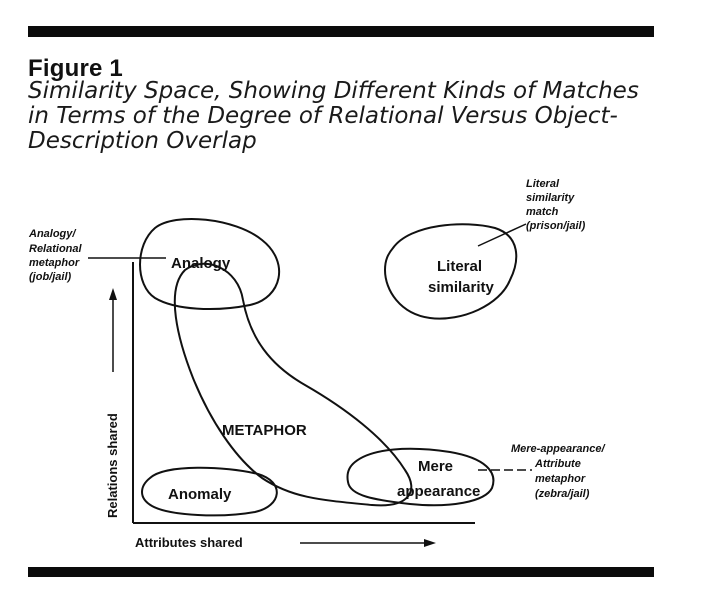 This screenshot has width=728, height=602. What do you see at coordinates (562, 494) in the screenshot?
I see `mere-callout-line-4: (zebra/jail)` at bounding box center [562, 494].